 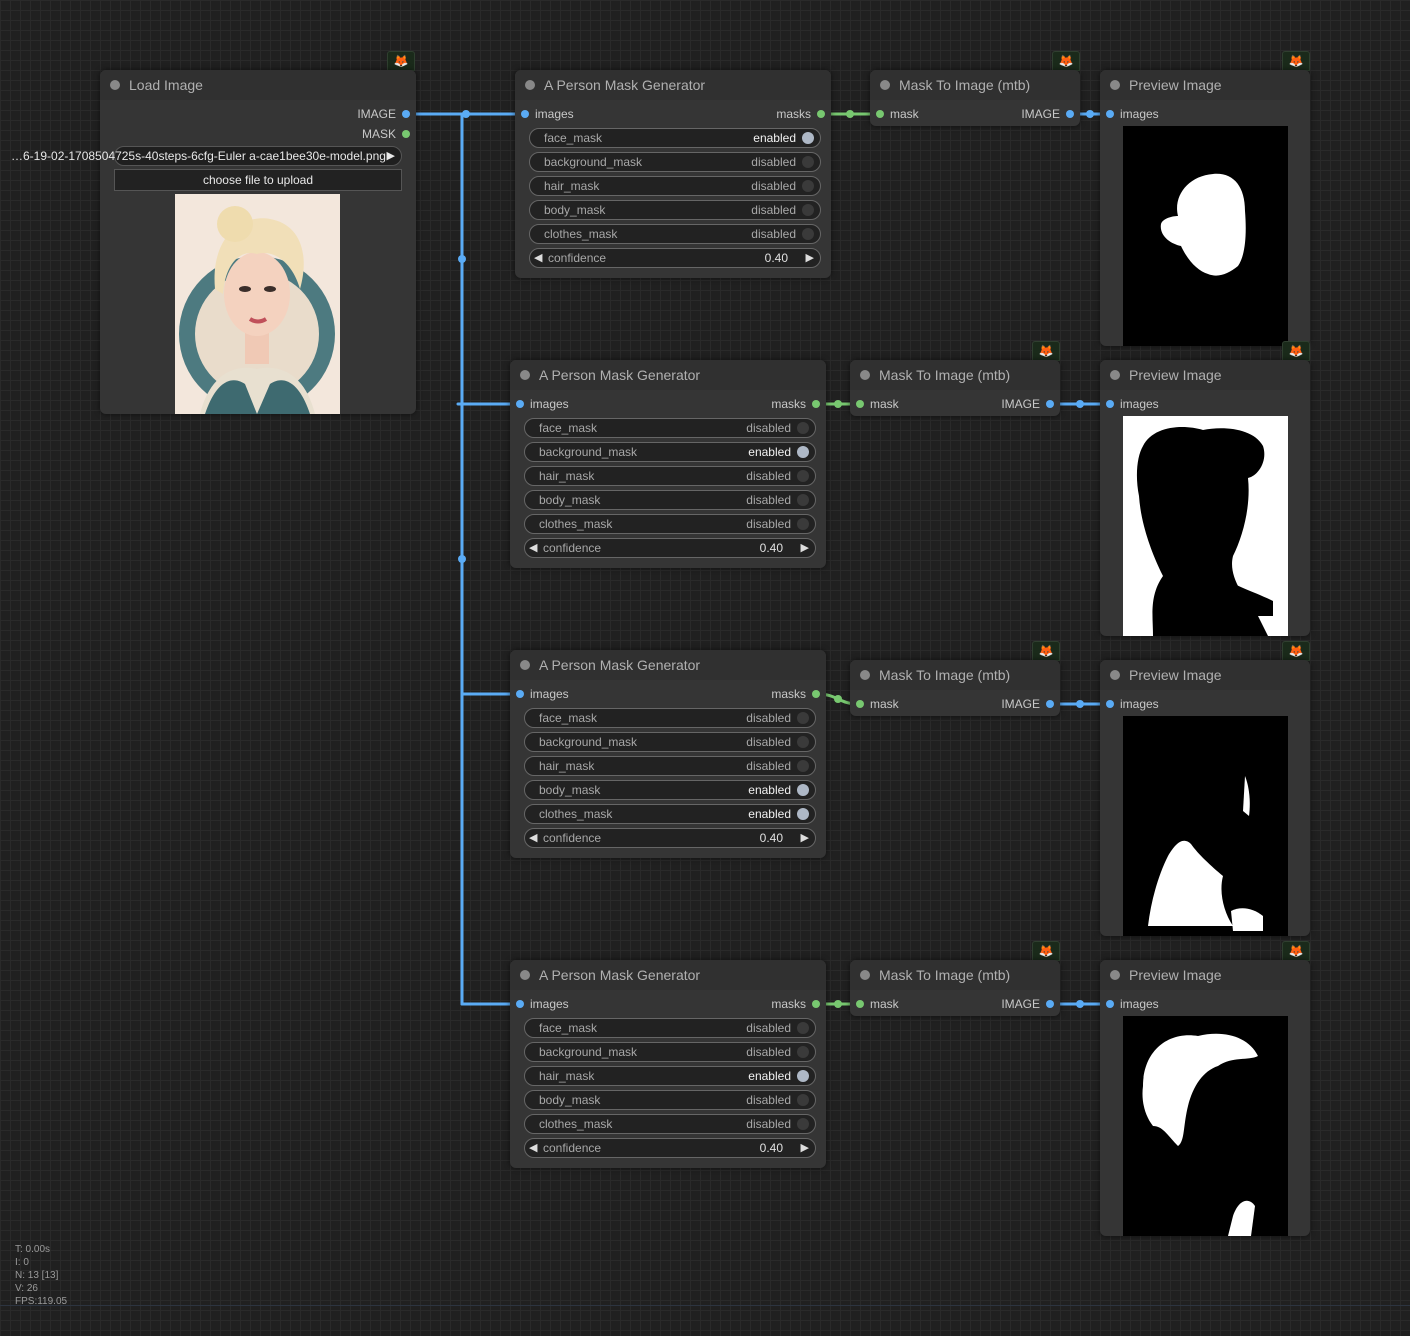 What do you see at coordinates (391, 156) in the screenshot?
I see `arrow-right-icon: ▶` at bounding box center [391, 156].